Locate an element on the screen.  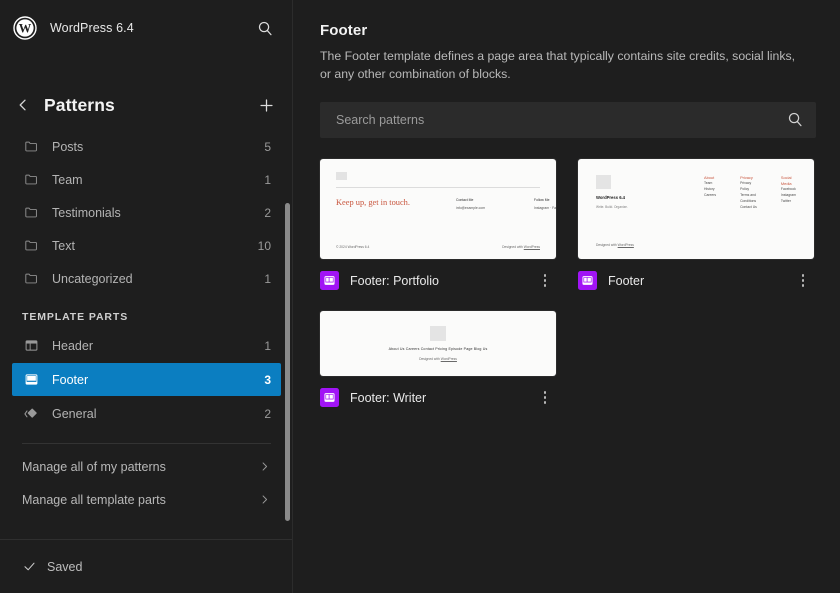
sidebar-item-testimonials: Testimonials 2 is located at coordinates (146, 212).